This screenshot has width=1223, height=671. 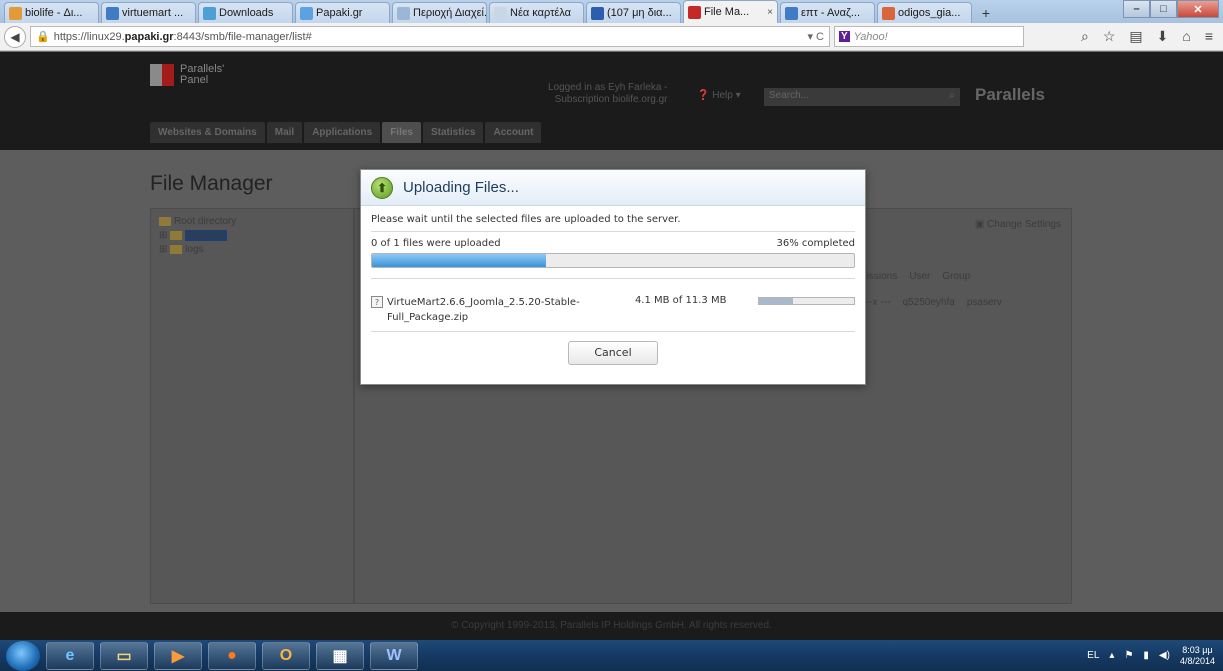 What do you see at coordinates (770, 12) in the screenshot?
I see `close-tab-icon: ×` at bounding box center [770, 12].